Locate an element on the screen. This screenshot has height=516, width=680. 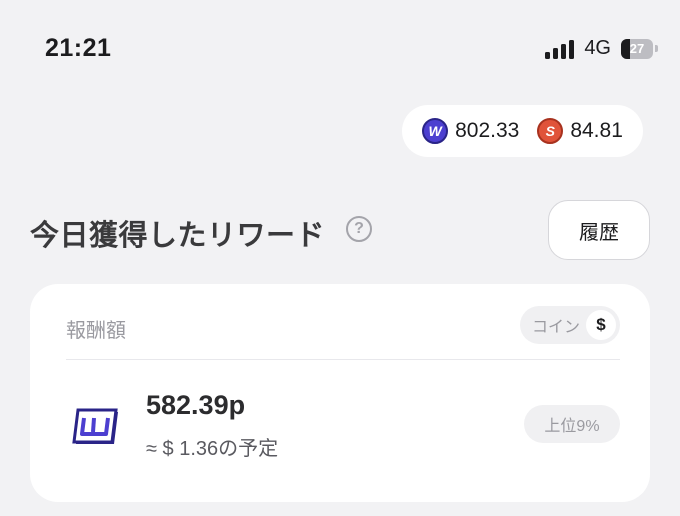
signal-icon is located at coordinates (560, 49).